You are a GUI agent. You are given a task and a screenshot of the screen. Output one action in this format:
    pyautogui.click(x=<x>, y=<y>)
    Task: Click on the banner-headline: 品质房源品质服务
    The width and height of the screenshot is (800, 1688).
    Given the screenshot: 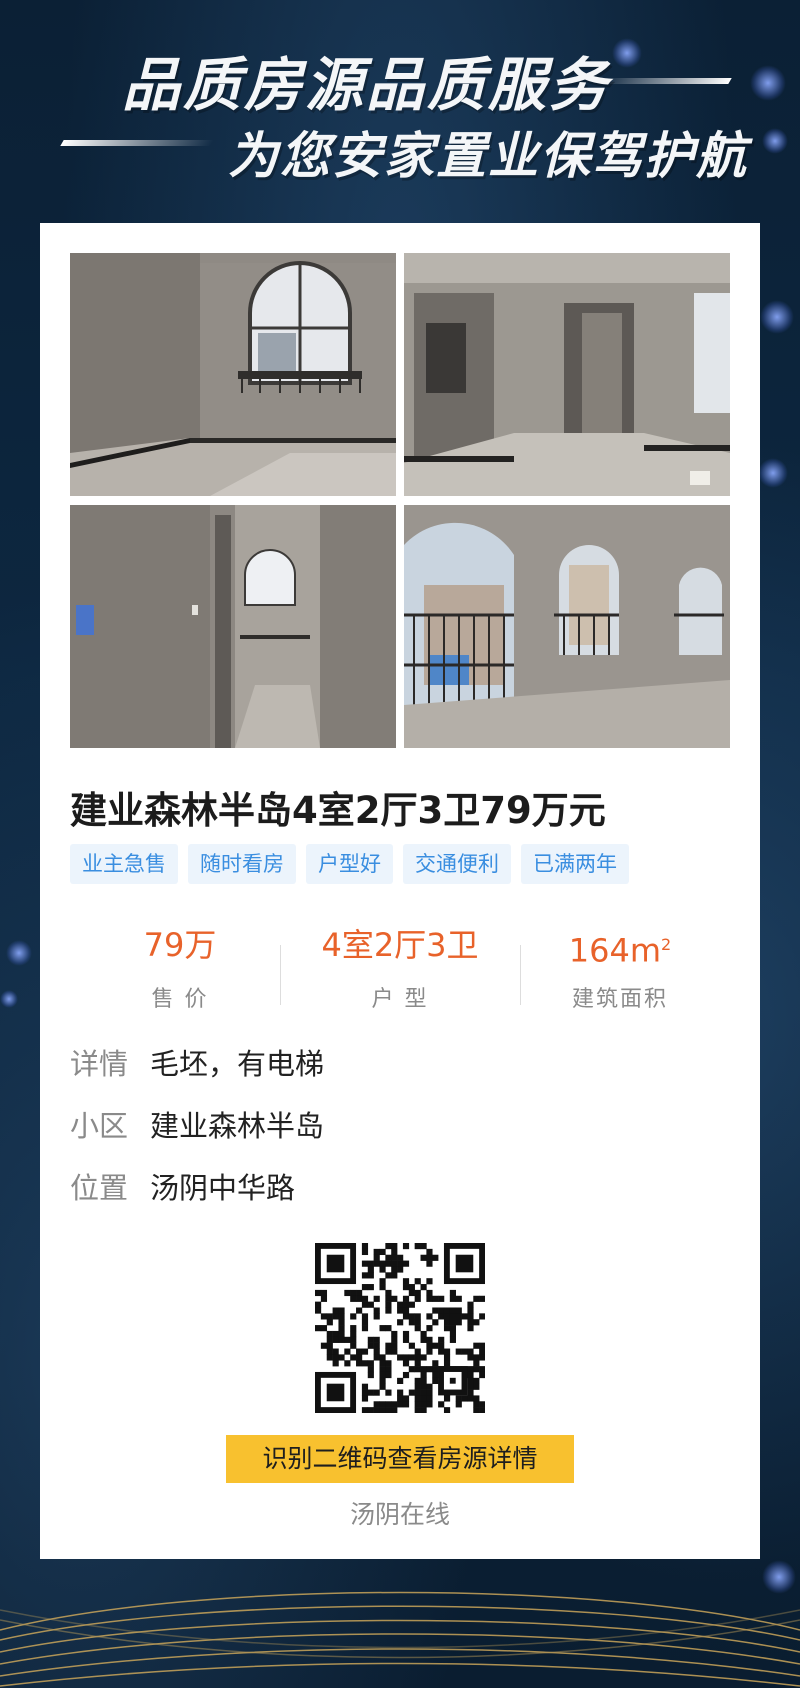 What is the action you would take?
    pyautogui.click(x=366, y=85)
    